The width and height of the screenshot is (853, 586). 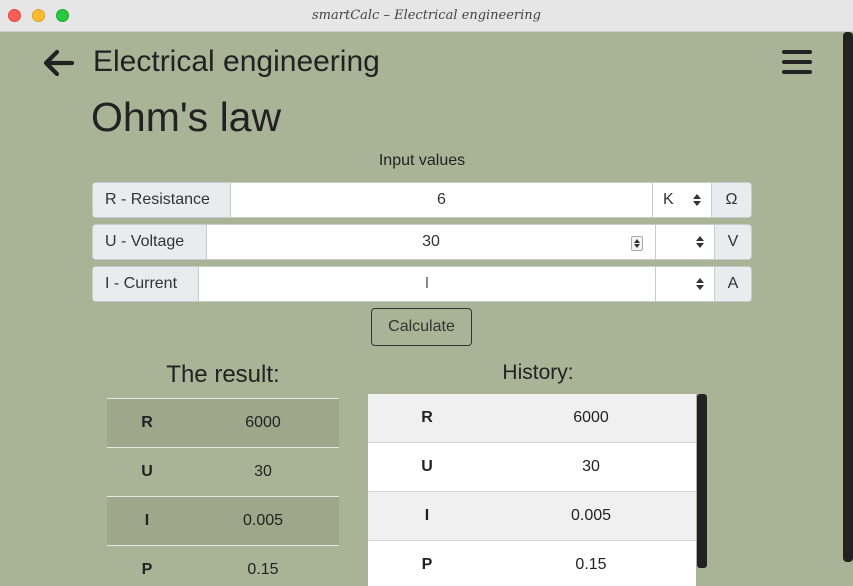 I want to click on resistance-input-group: R - Resistance 6 K Ω, so click(x=422, y=200).